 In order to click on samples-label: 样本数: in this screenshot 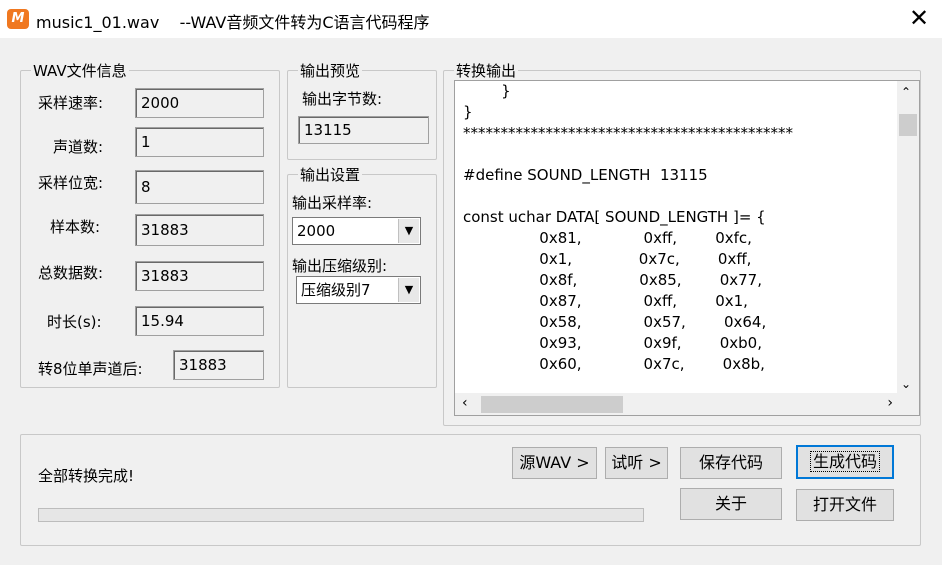, I will do `click(75, 227)`.